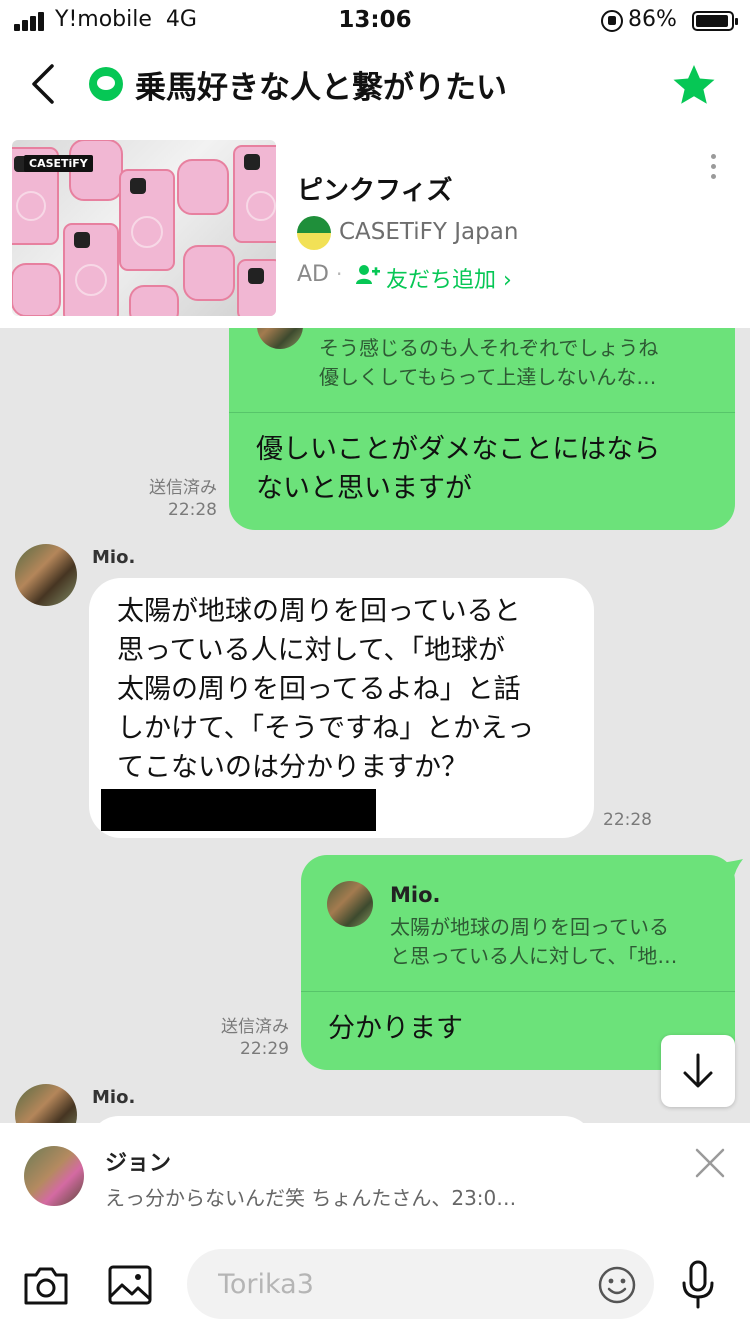  Describe the element at coordinates (441, 280) in the screenshot. I see `add-friend-label: 友だち追加` at that location.